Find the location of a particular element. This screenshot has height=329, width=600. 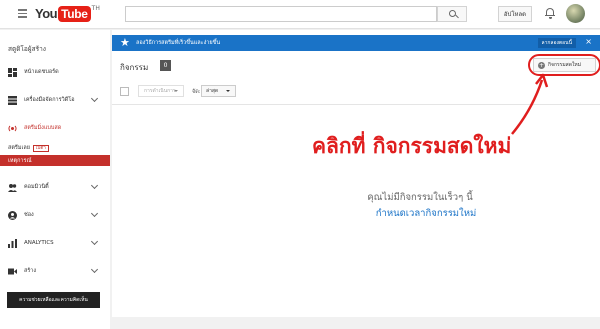

sidebar-item-dashboard: หน้าแดชบอร์ด is located at coordinates (55, 72).